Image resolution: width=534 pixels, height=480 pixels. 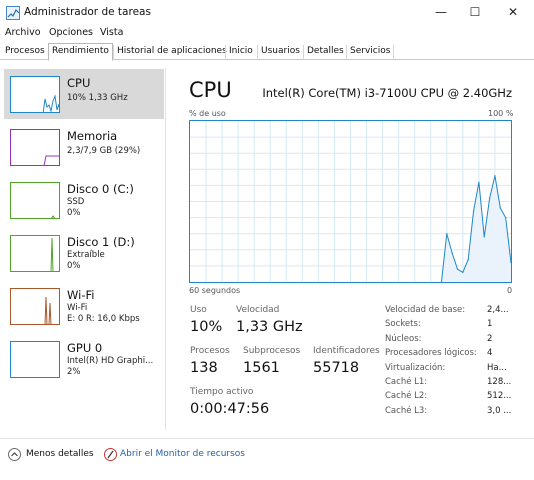 I want to click on sidebar-item-title: Memoria, so click(x=92, y=136).